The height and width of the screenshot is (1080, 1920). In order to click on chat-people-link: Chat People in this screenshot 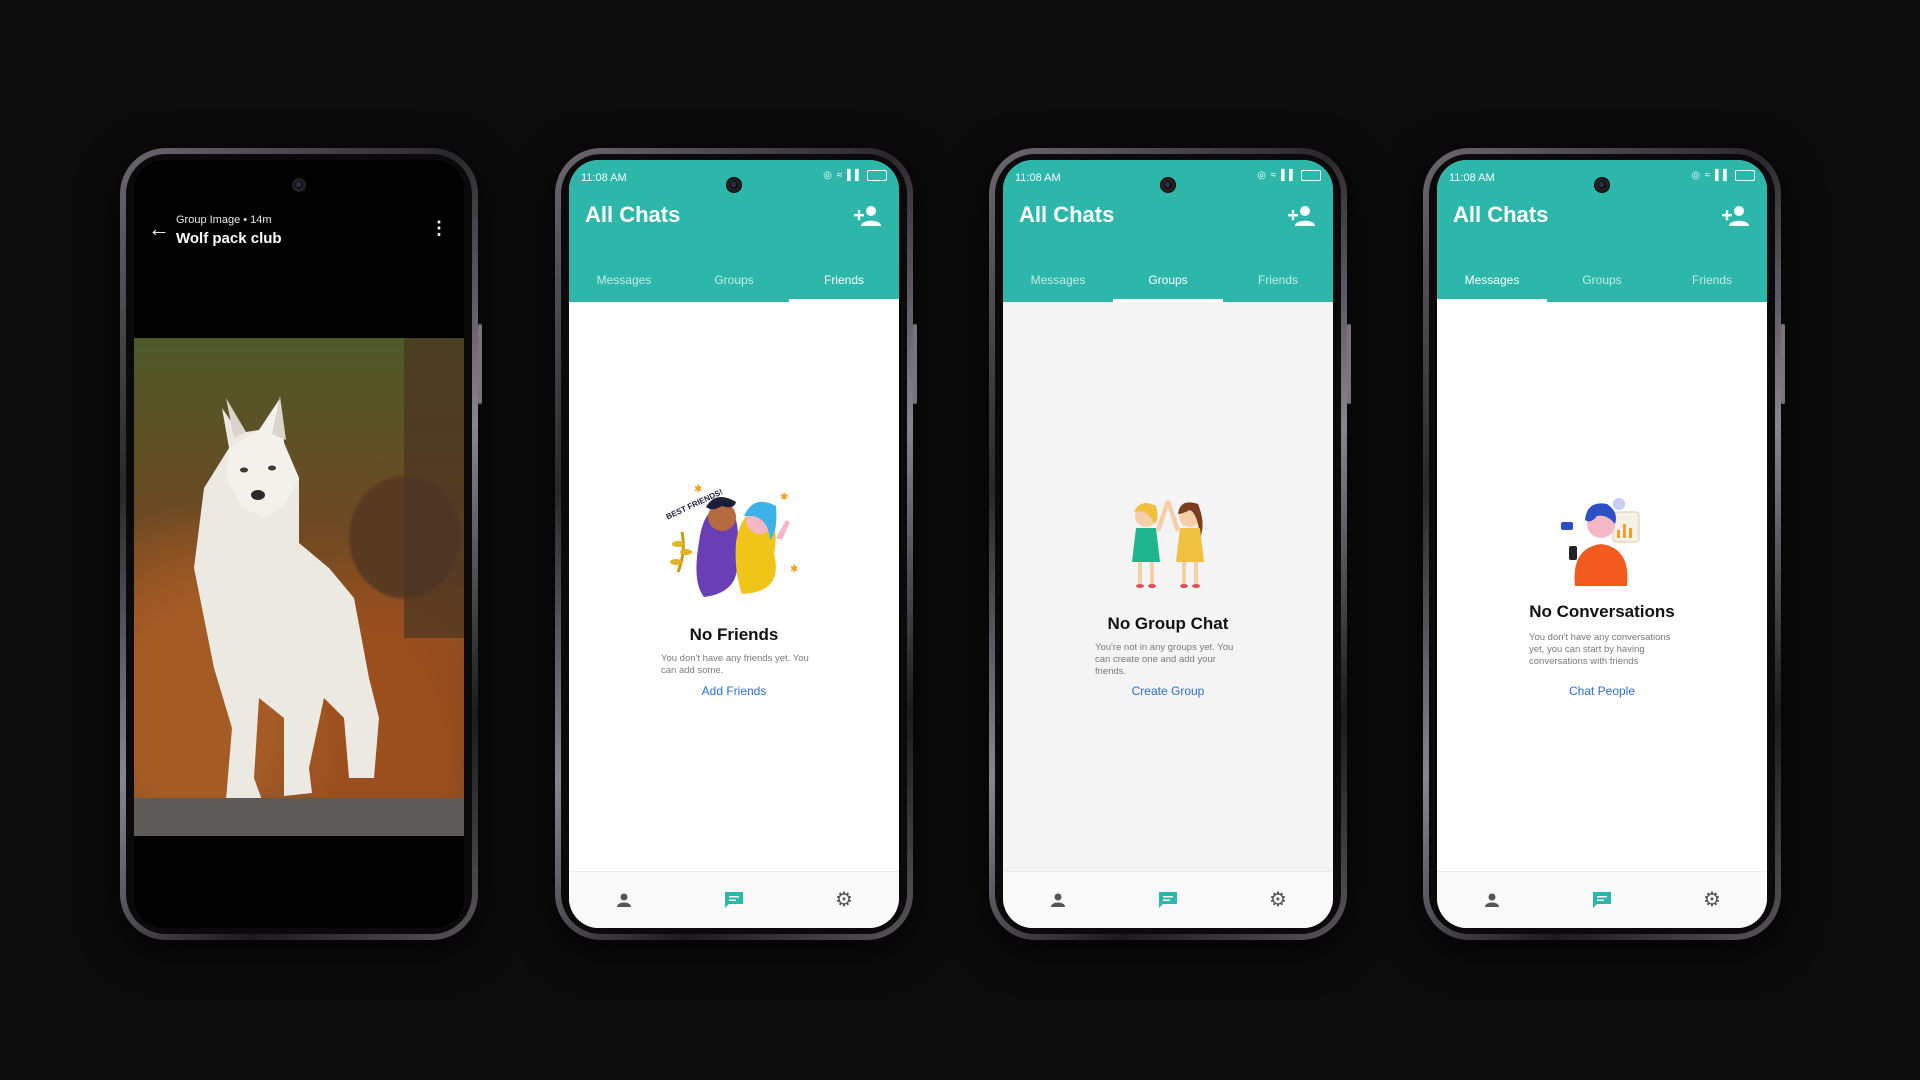, I will do `click(1602, 691)`.